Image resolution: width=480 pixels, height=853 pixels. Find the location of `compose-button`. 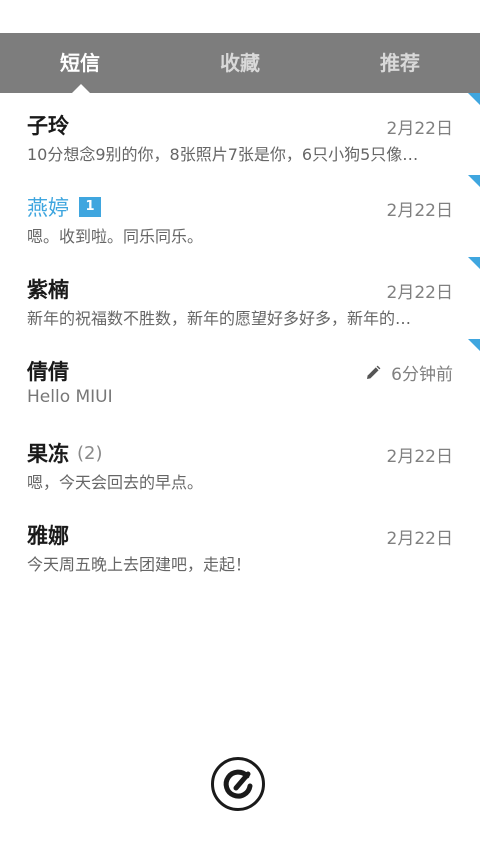

compose-button is located at coordinates (238, 784).